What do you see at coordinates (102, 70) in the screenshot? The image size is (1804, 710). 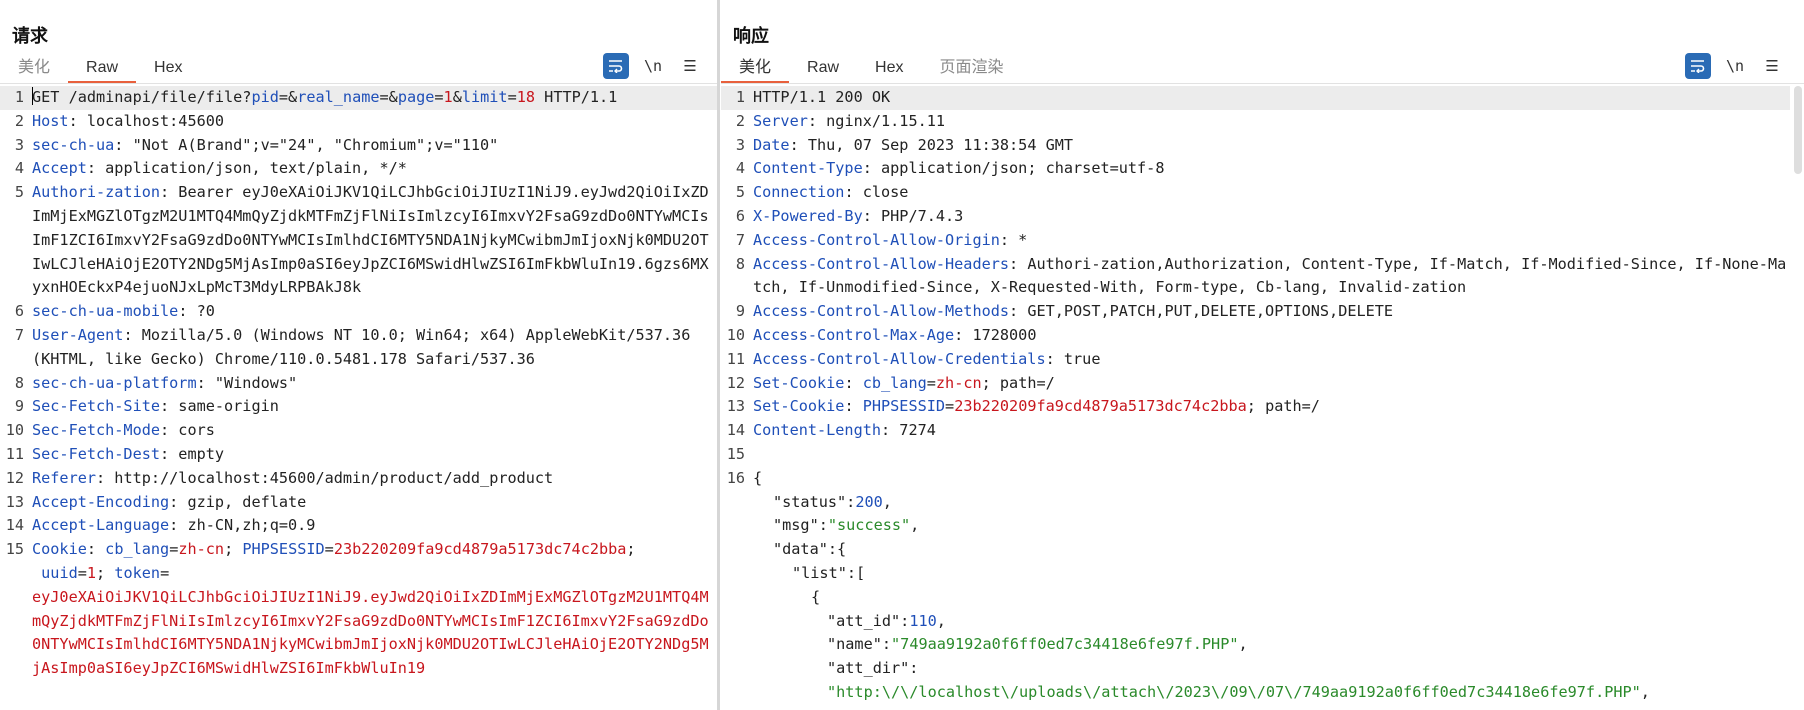 I see `request-tab-raw: Raw` at bounding box center [102, 70].